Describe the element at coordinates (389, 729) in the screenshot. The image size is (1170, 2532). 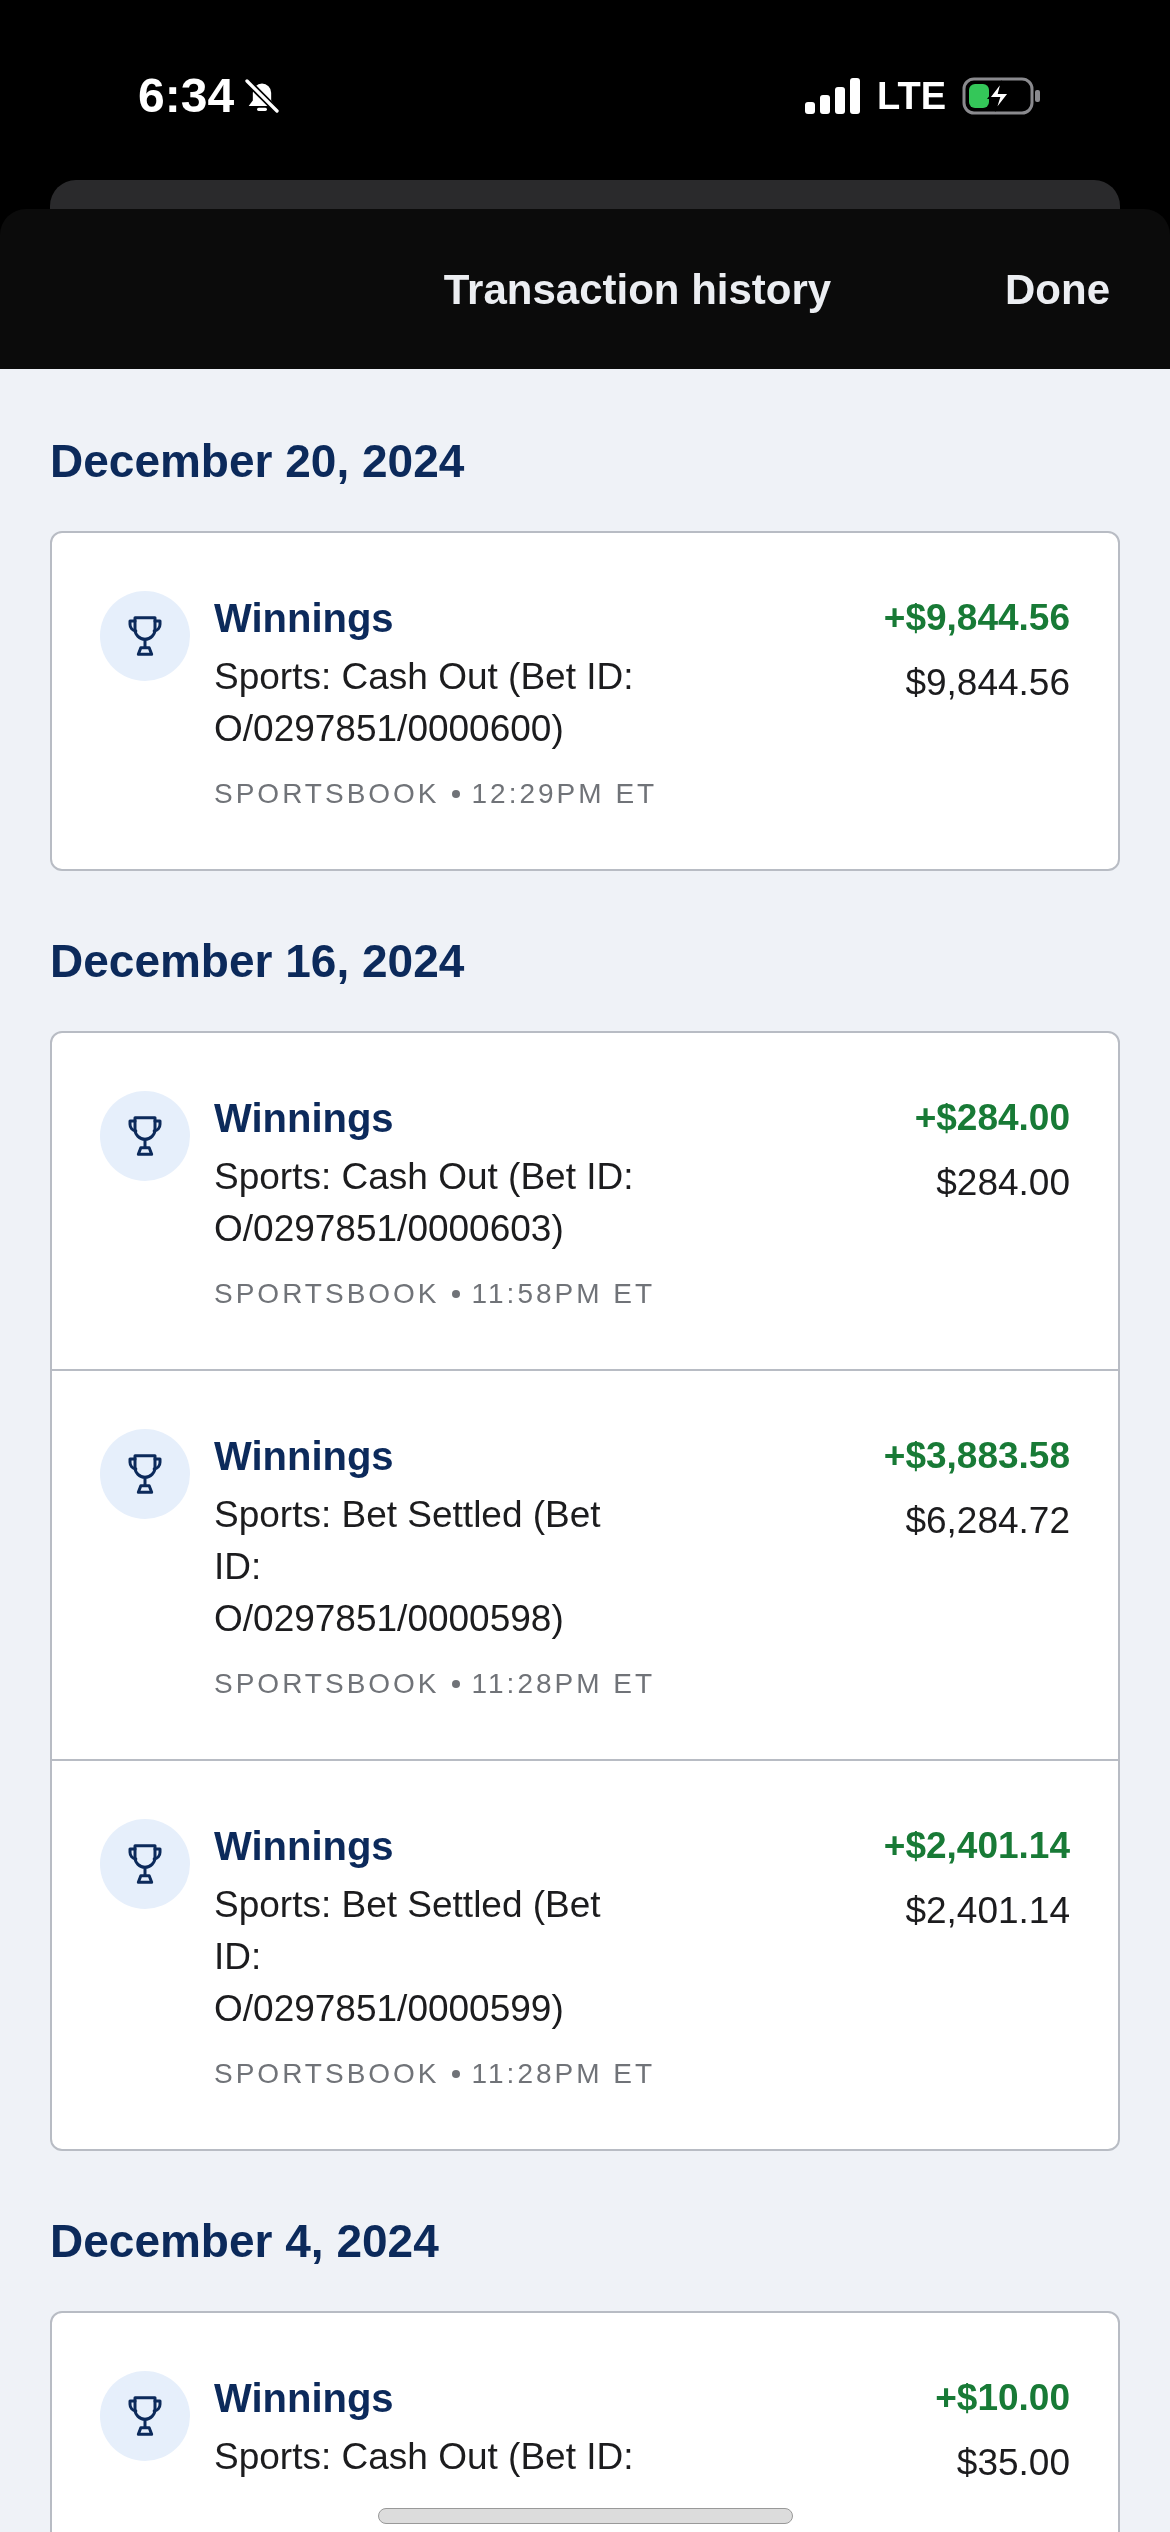
I see `transaction-description: O/0297851/0000600)` at that location.